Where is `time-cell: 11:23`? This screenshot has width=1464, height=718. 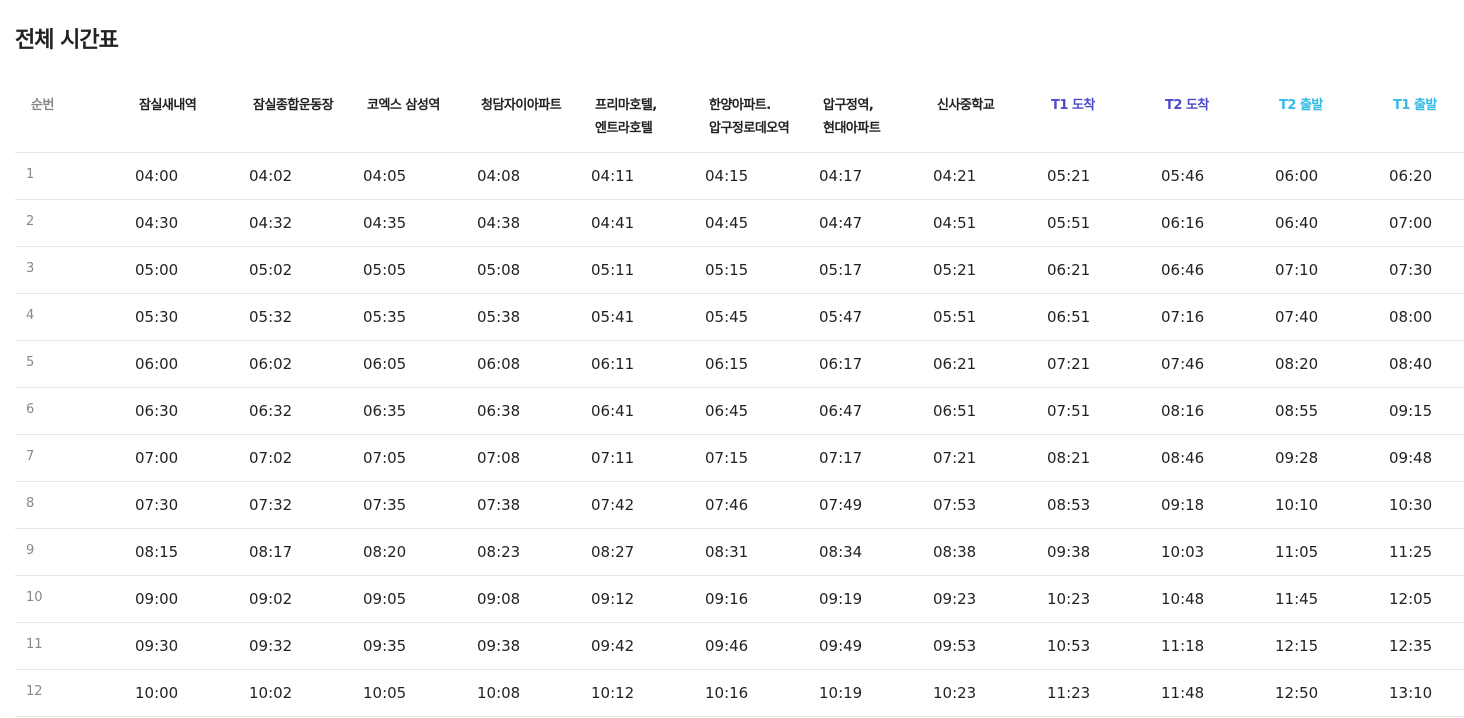 time-cell: 11:23 is located at coordinates (1094, 693).